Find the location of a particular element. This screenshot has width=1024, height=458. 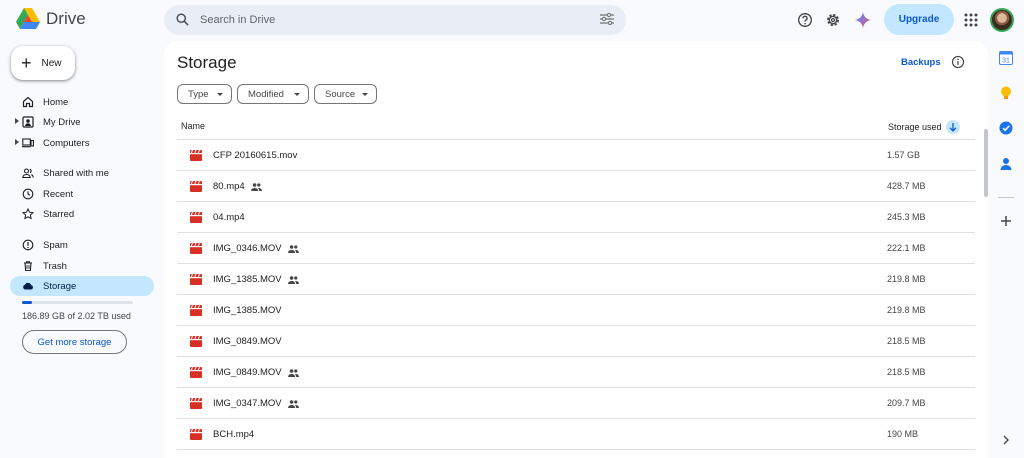

sidebar-item-computers: Computers is located at coordinates (82, 143).